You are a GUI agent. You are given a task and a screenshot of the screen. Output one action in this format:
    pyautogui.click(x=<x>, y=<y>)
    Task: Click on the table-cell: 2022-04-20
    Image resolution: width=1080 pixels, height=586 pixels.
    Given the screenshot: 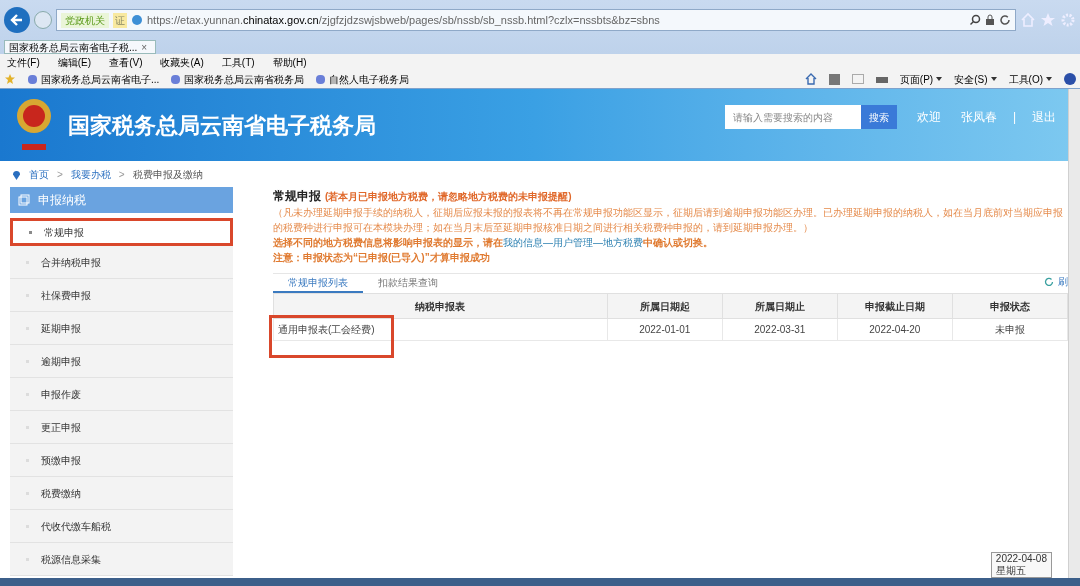 What is the action you would take?
    pyautogui.click(x=895, y=329)
    